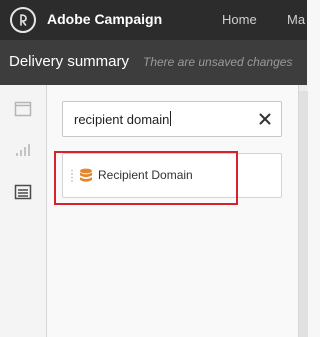 The image size is (320, 337). Describe the element at coordinates (123, 119) in the screenshot. I see `search-input-value: recipient domain` at that location.